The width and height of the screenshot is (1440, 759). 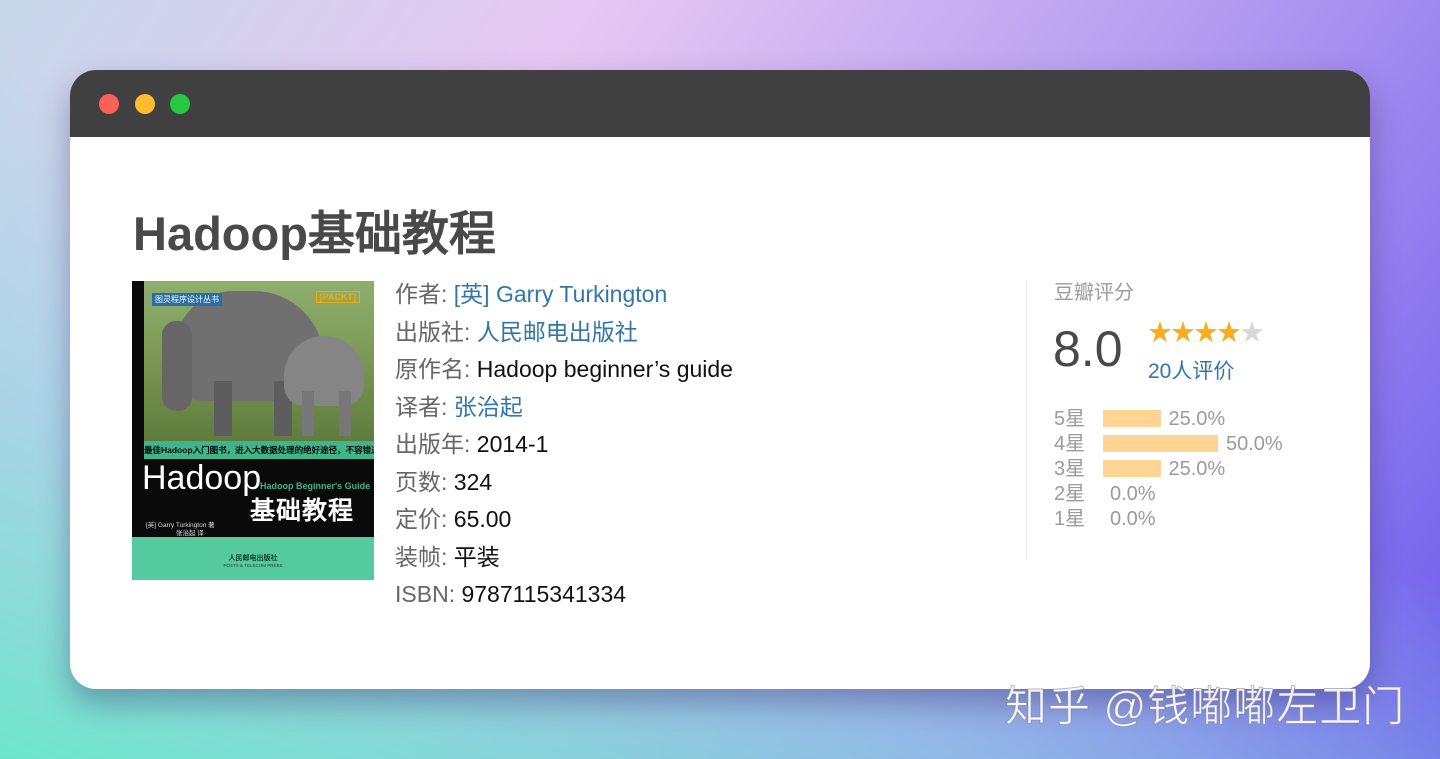 I want to click on cover-subtitle-en: Hadoop Beginner's Guide, so click(x=315, y=486).